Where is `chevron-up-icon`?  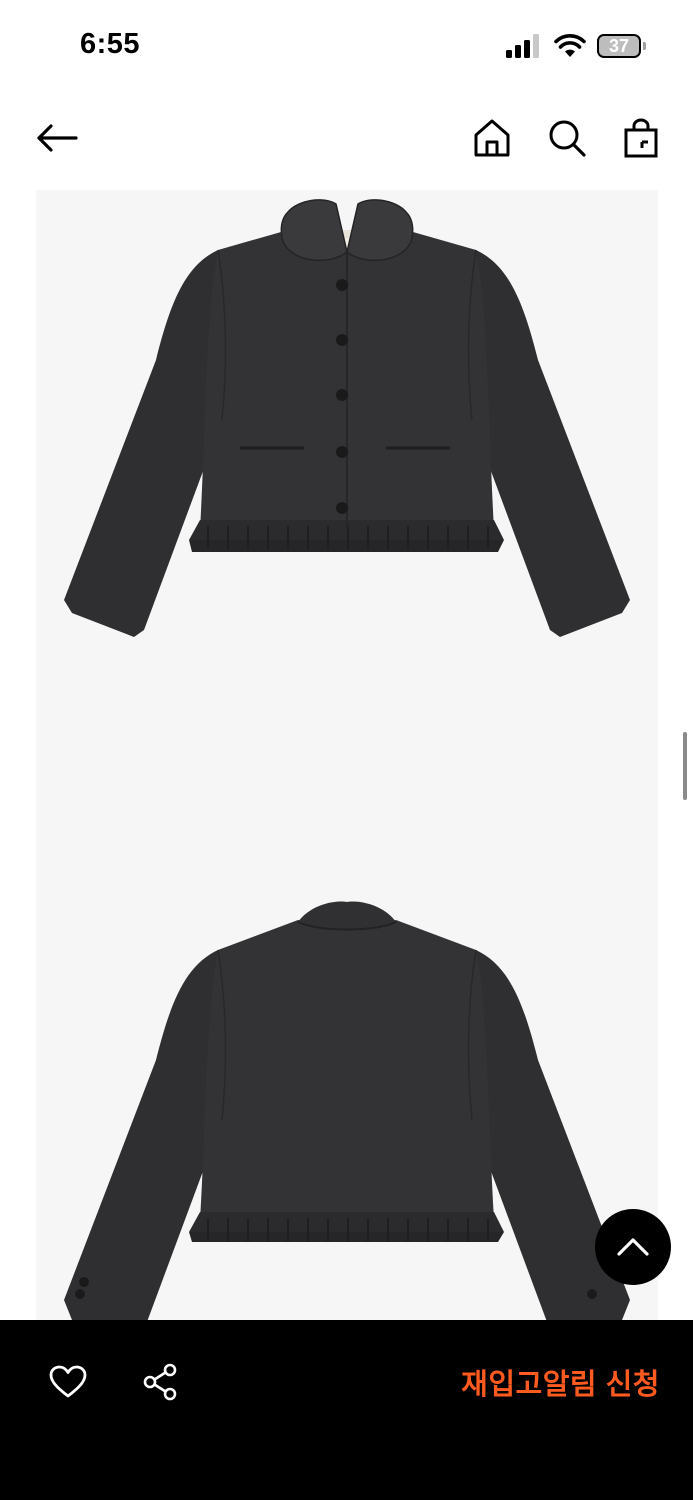
chevron-up-icon is located at coordinates (633, 1247).